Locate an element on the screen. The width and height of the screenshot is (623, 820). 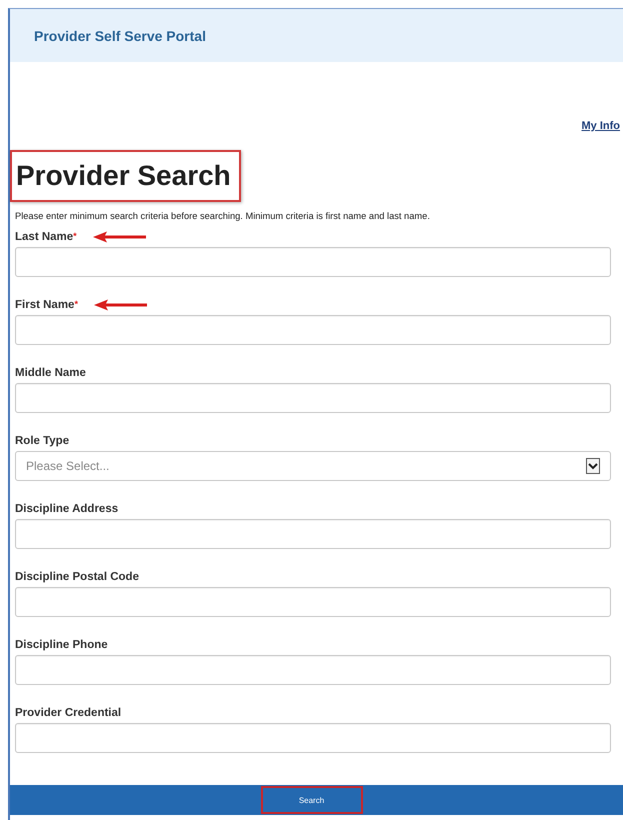
portal-title: Provider Self Serve Portal is located at coordinates (120, 36).